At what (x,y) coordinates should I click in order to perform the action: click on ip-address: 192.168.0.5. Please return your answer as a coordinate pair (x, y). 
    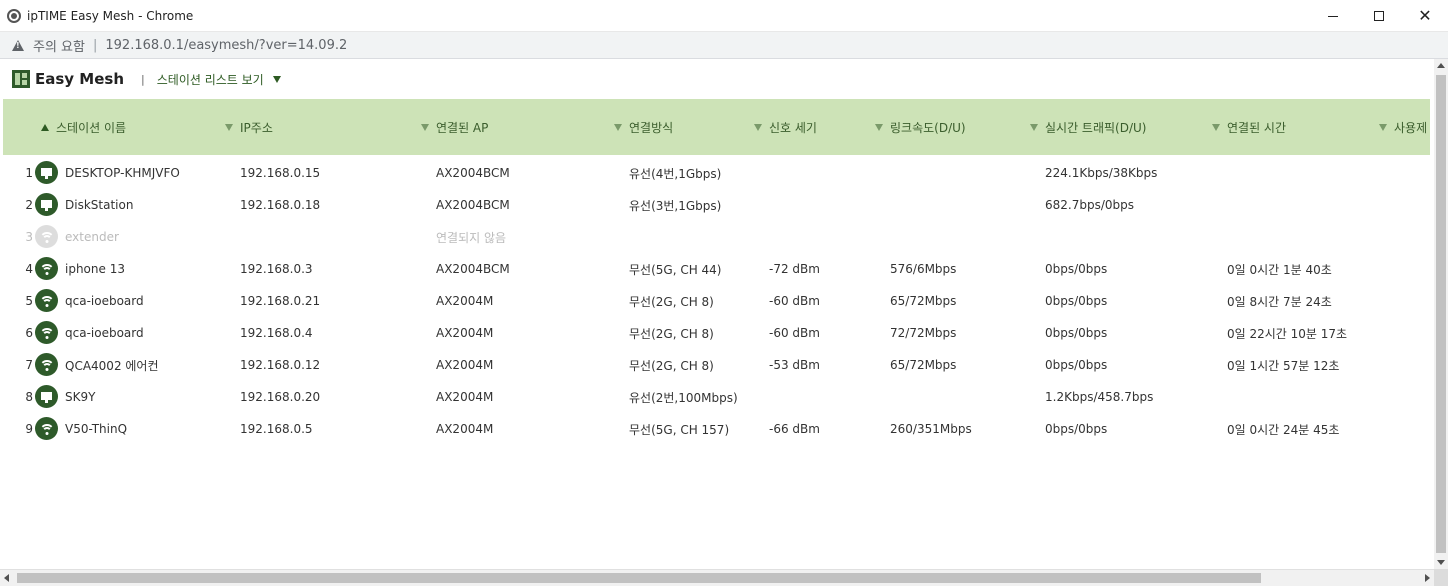
    Looking at the image, I should click on (276, 429).